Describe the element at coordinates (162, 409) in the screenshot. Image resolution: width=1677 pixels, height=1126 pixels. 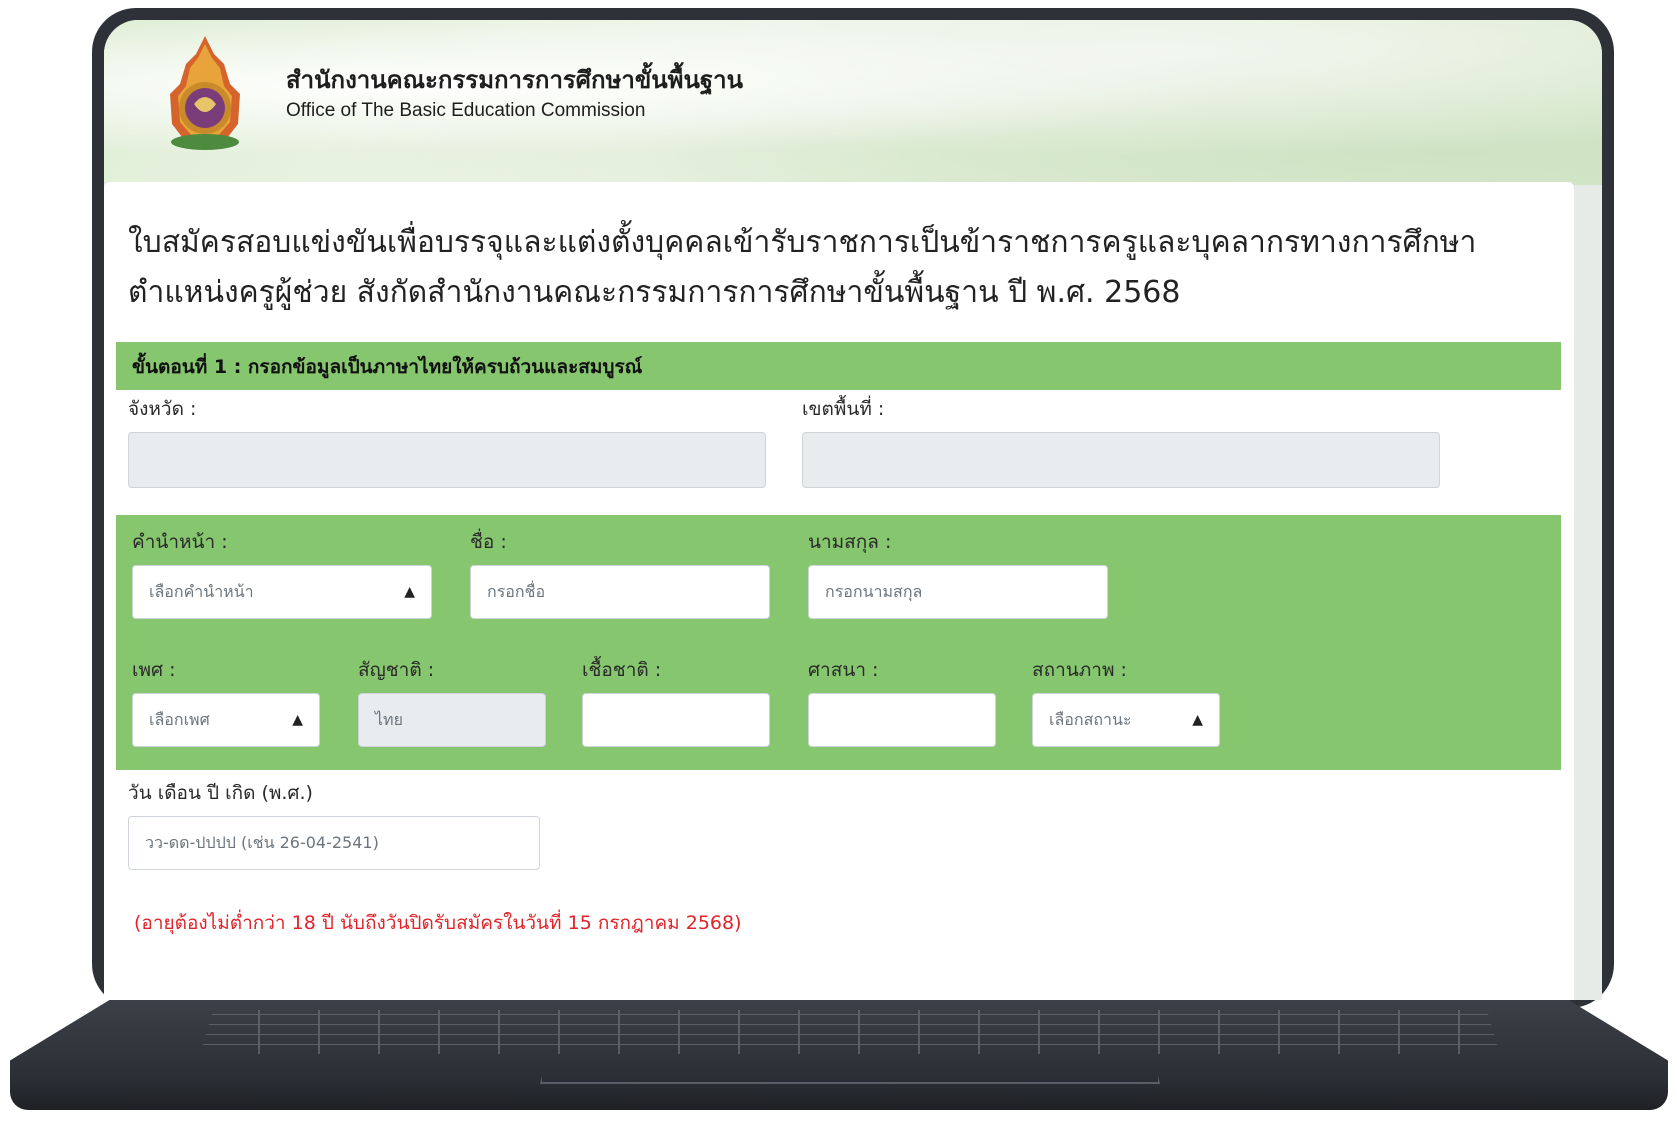
I see `province-label: จังหวัด :` at that location.